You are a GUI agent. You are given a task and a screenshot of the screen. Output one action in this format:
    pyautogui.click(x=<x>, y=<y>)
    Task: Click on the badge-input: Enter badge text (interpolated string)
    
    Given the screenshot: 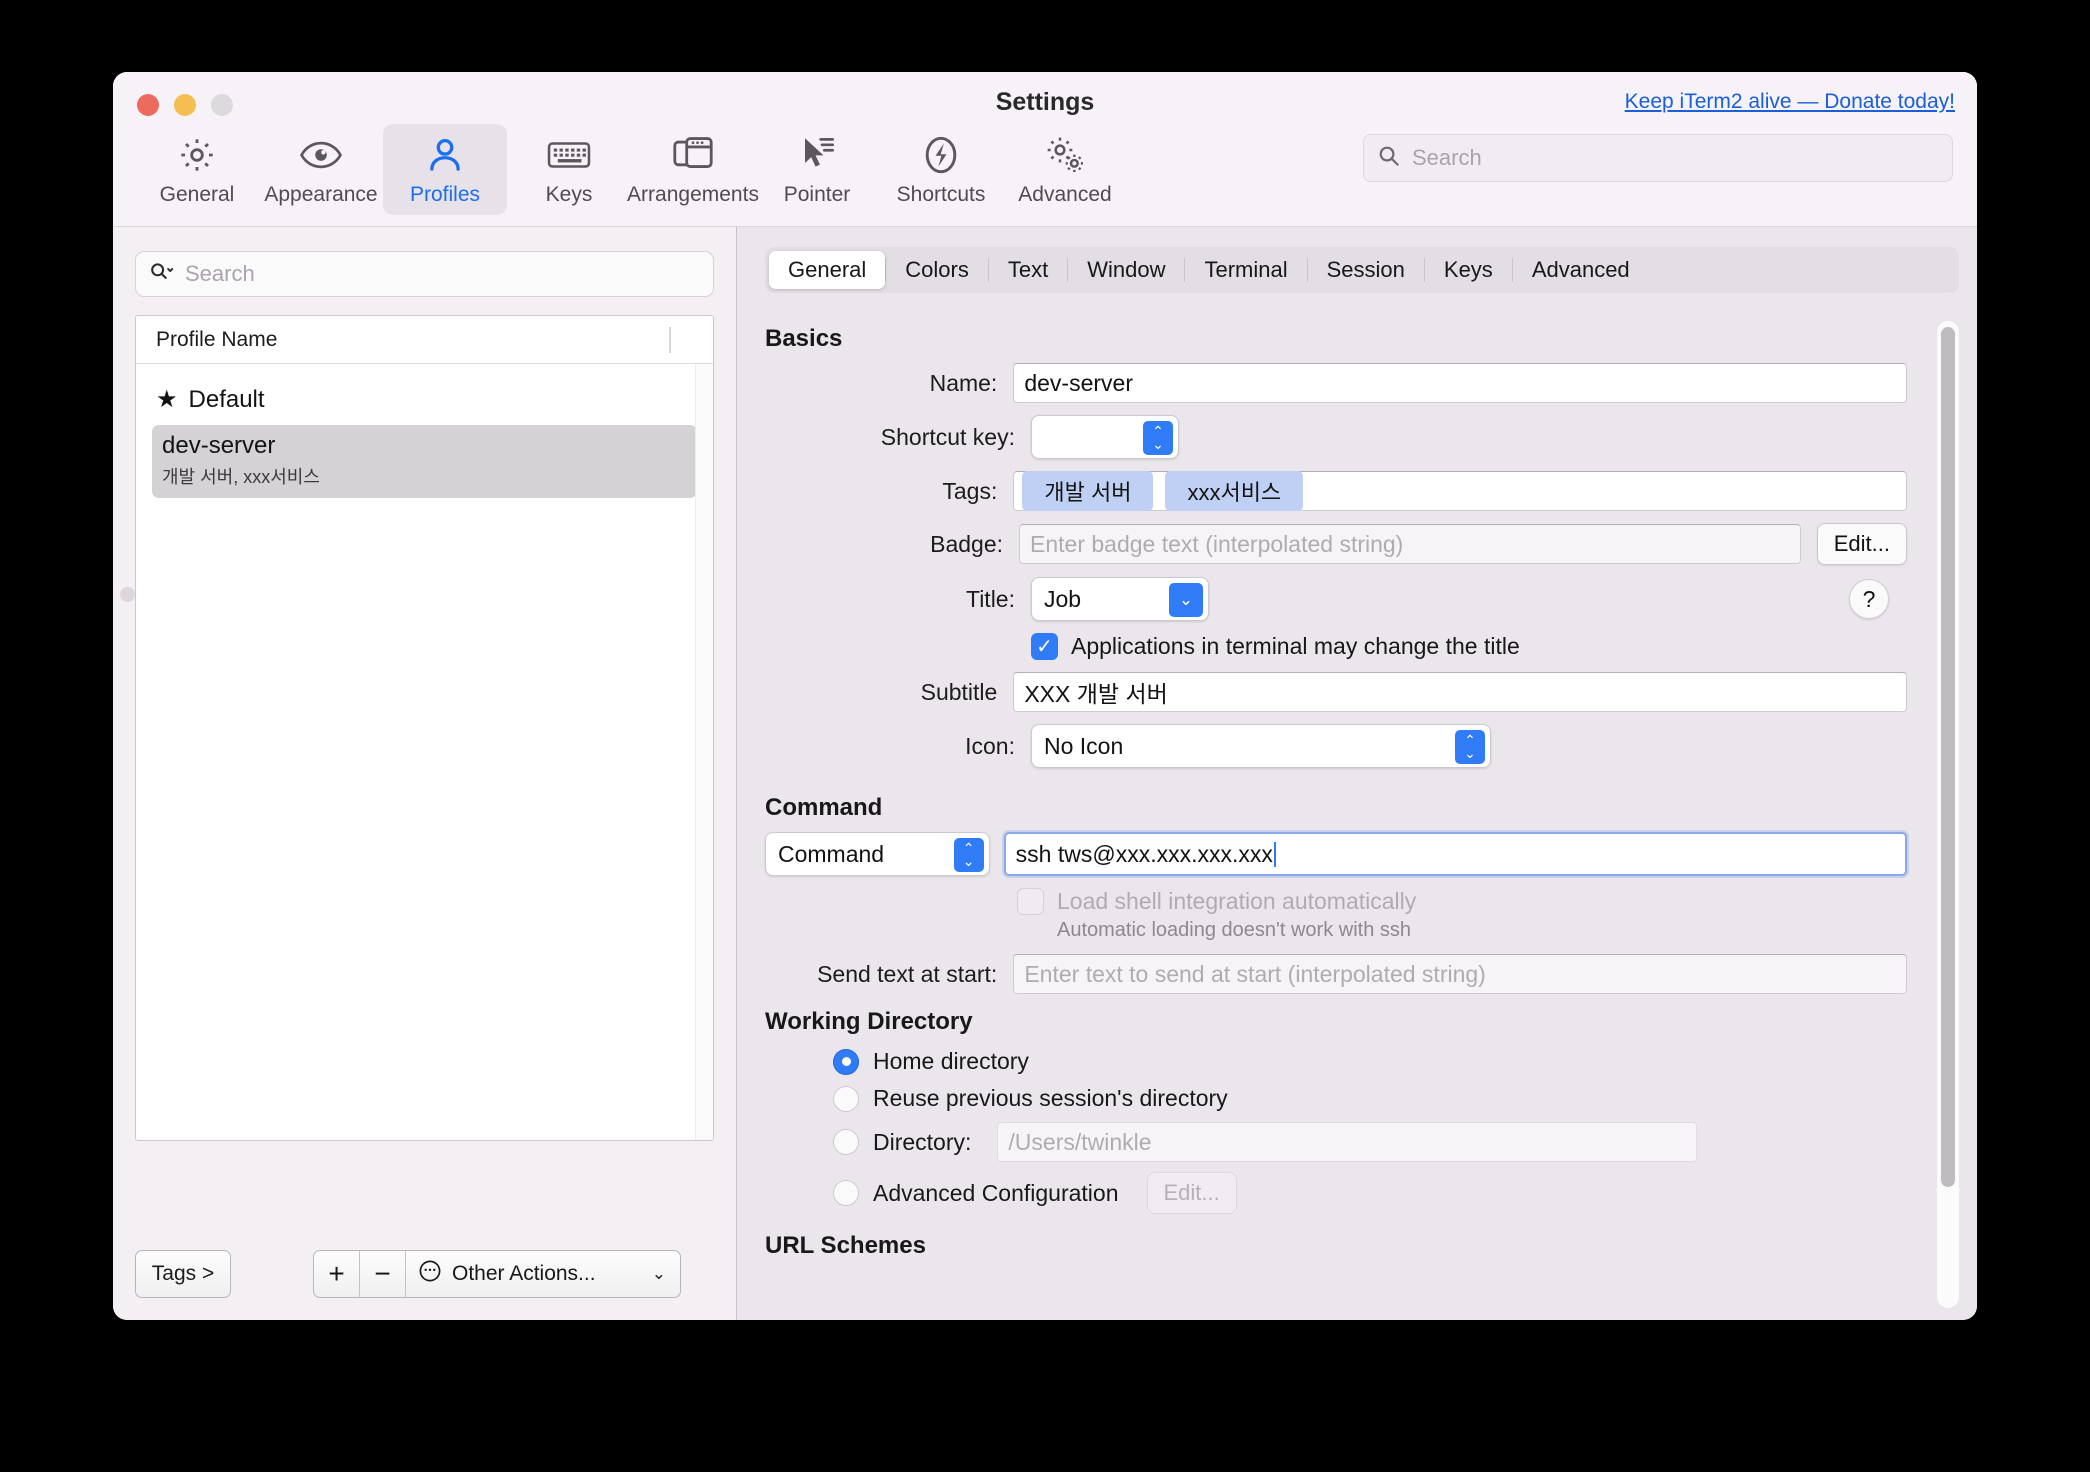 What is the action you would take?
    pyautogui.click(x=1410, y=544)
    